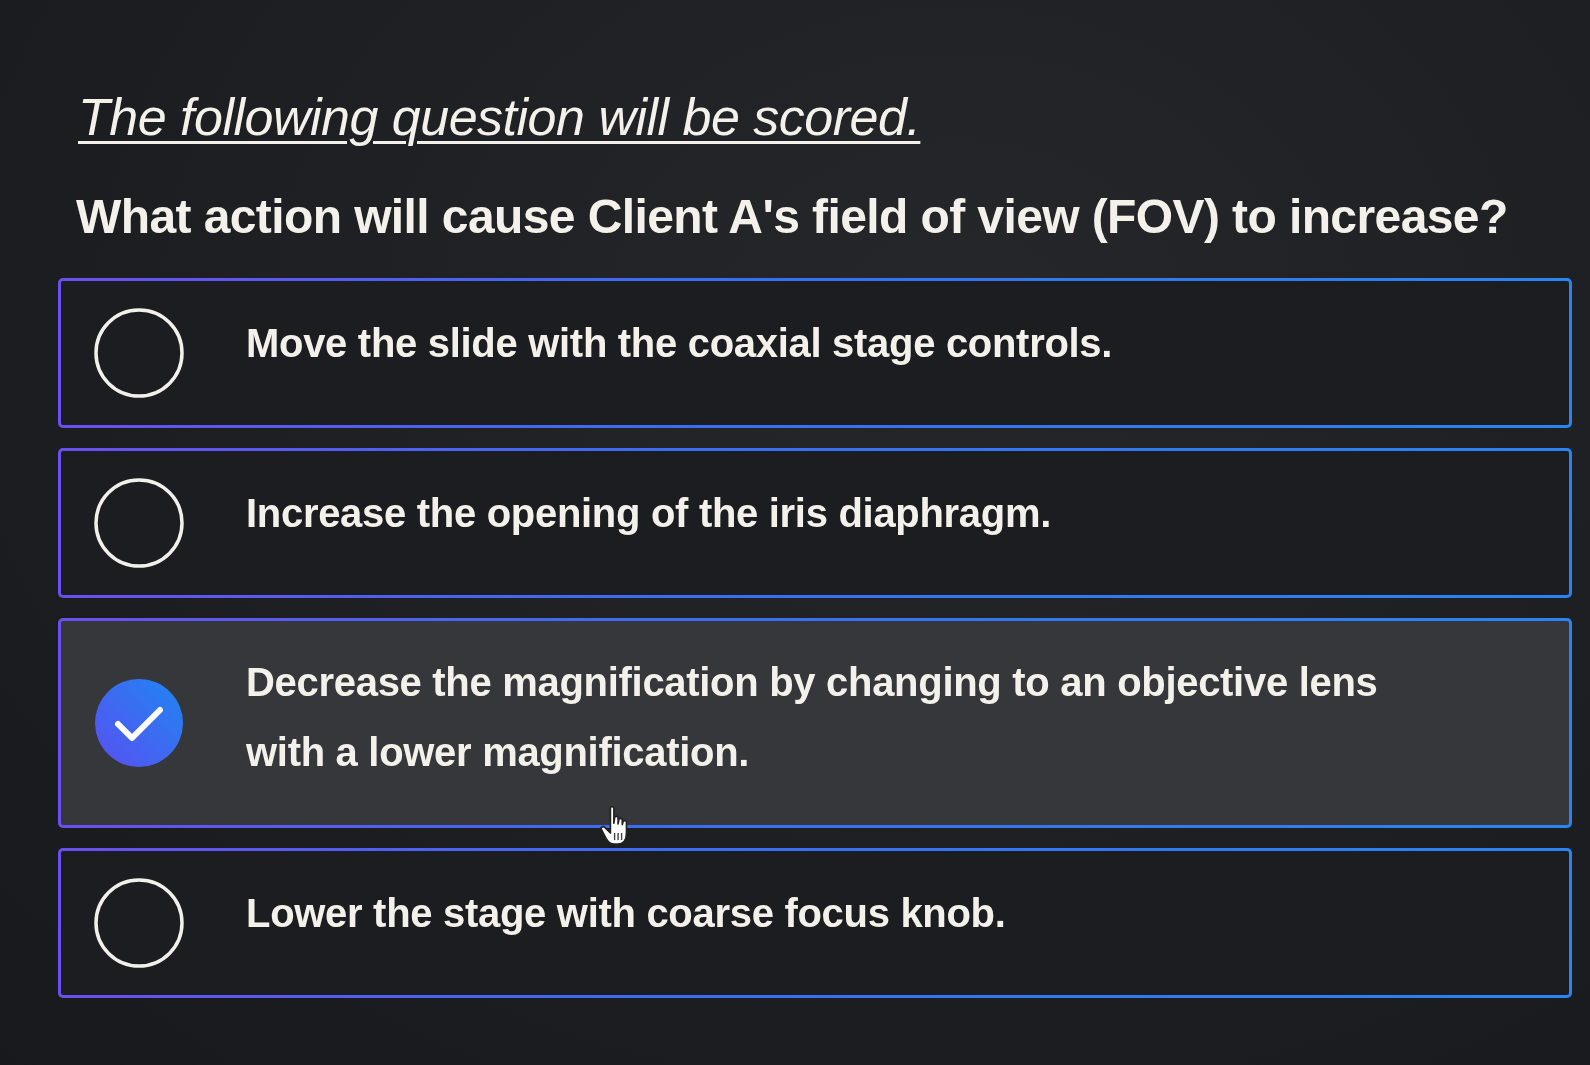 Image resolution: width=1590 pixels, height=1065 pixels. I want to click on answer-option: Increase the opening of the iris diaphragm., so click(815, 523).